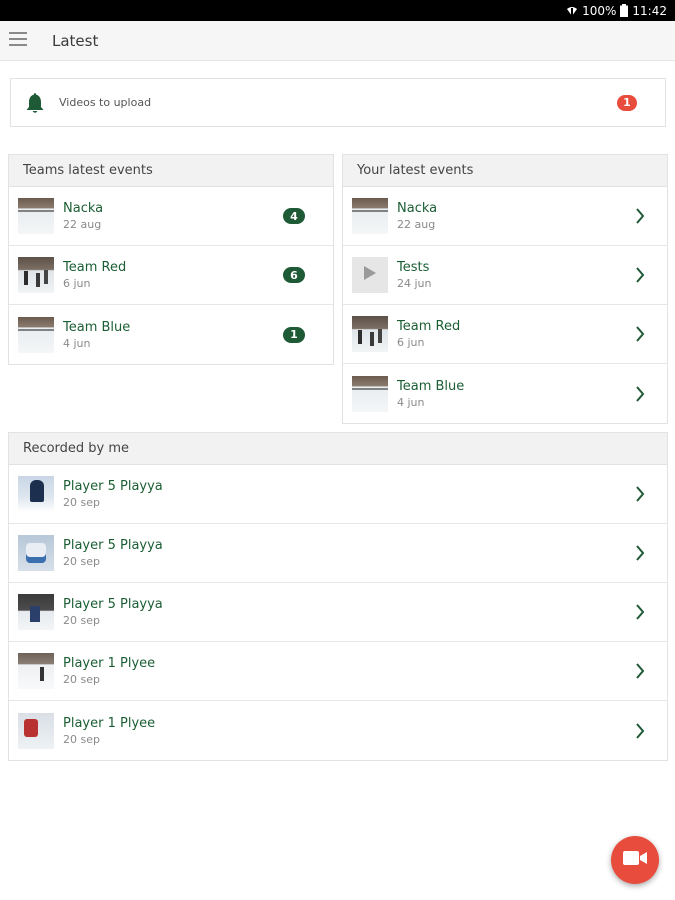 The width and height of the screenshot is (675, 900). What do you see at coordinates (505, 171) in the screenshot?
I see `panel-header: Your latest events` at bounding box center [505, 171].